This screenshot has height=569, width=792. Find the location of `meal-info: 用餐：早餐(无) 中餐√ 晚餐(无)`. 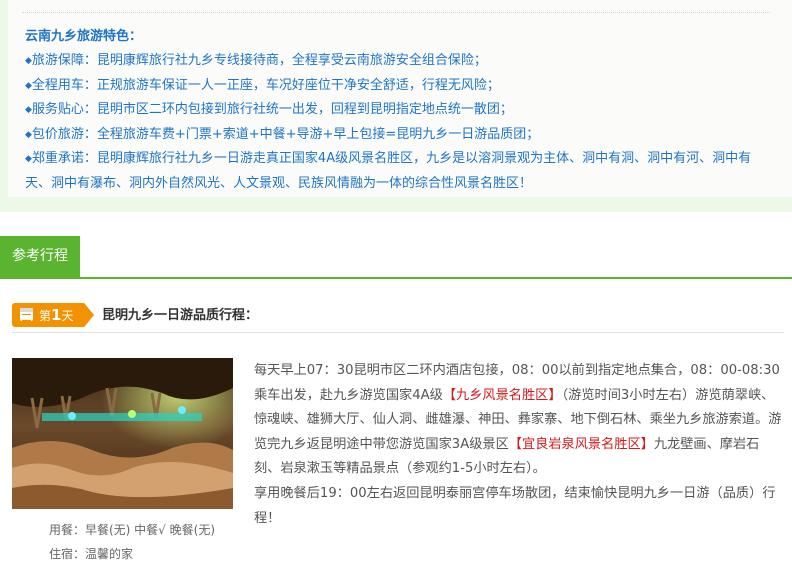

meal-info: 用餐：早餐(无) 中餐√ 晚餐(无) is located at coordinates (132, 530).